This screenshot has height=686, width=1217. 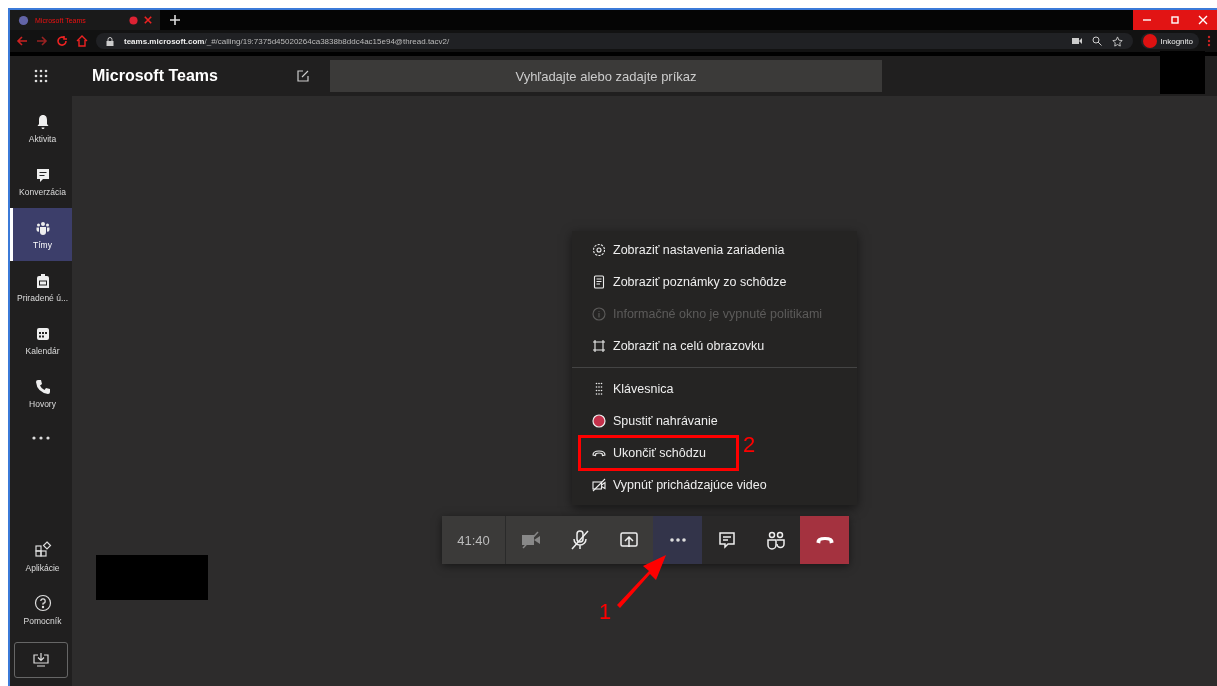 I want to click on record-icon, so click(x=599, y=421).